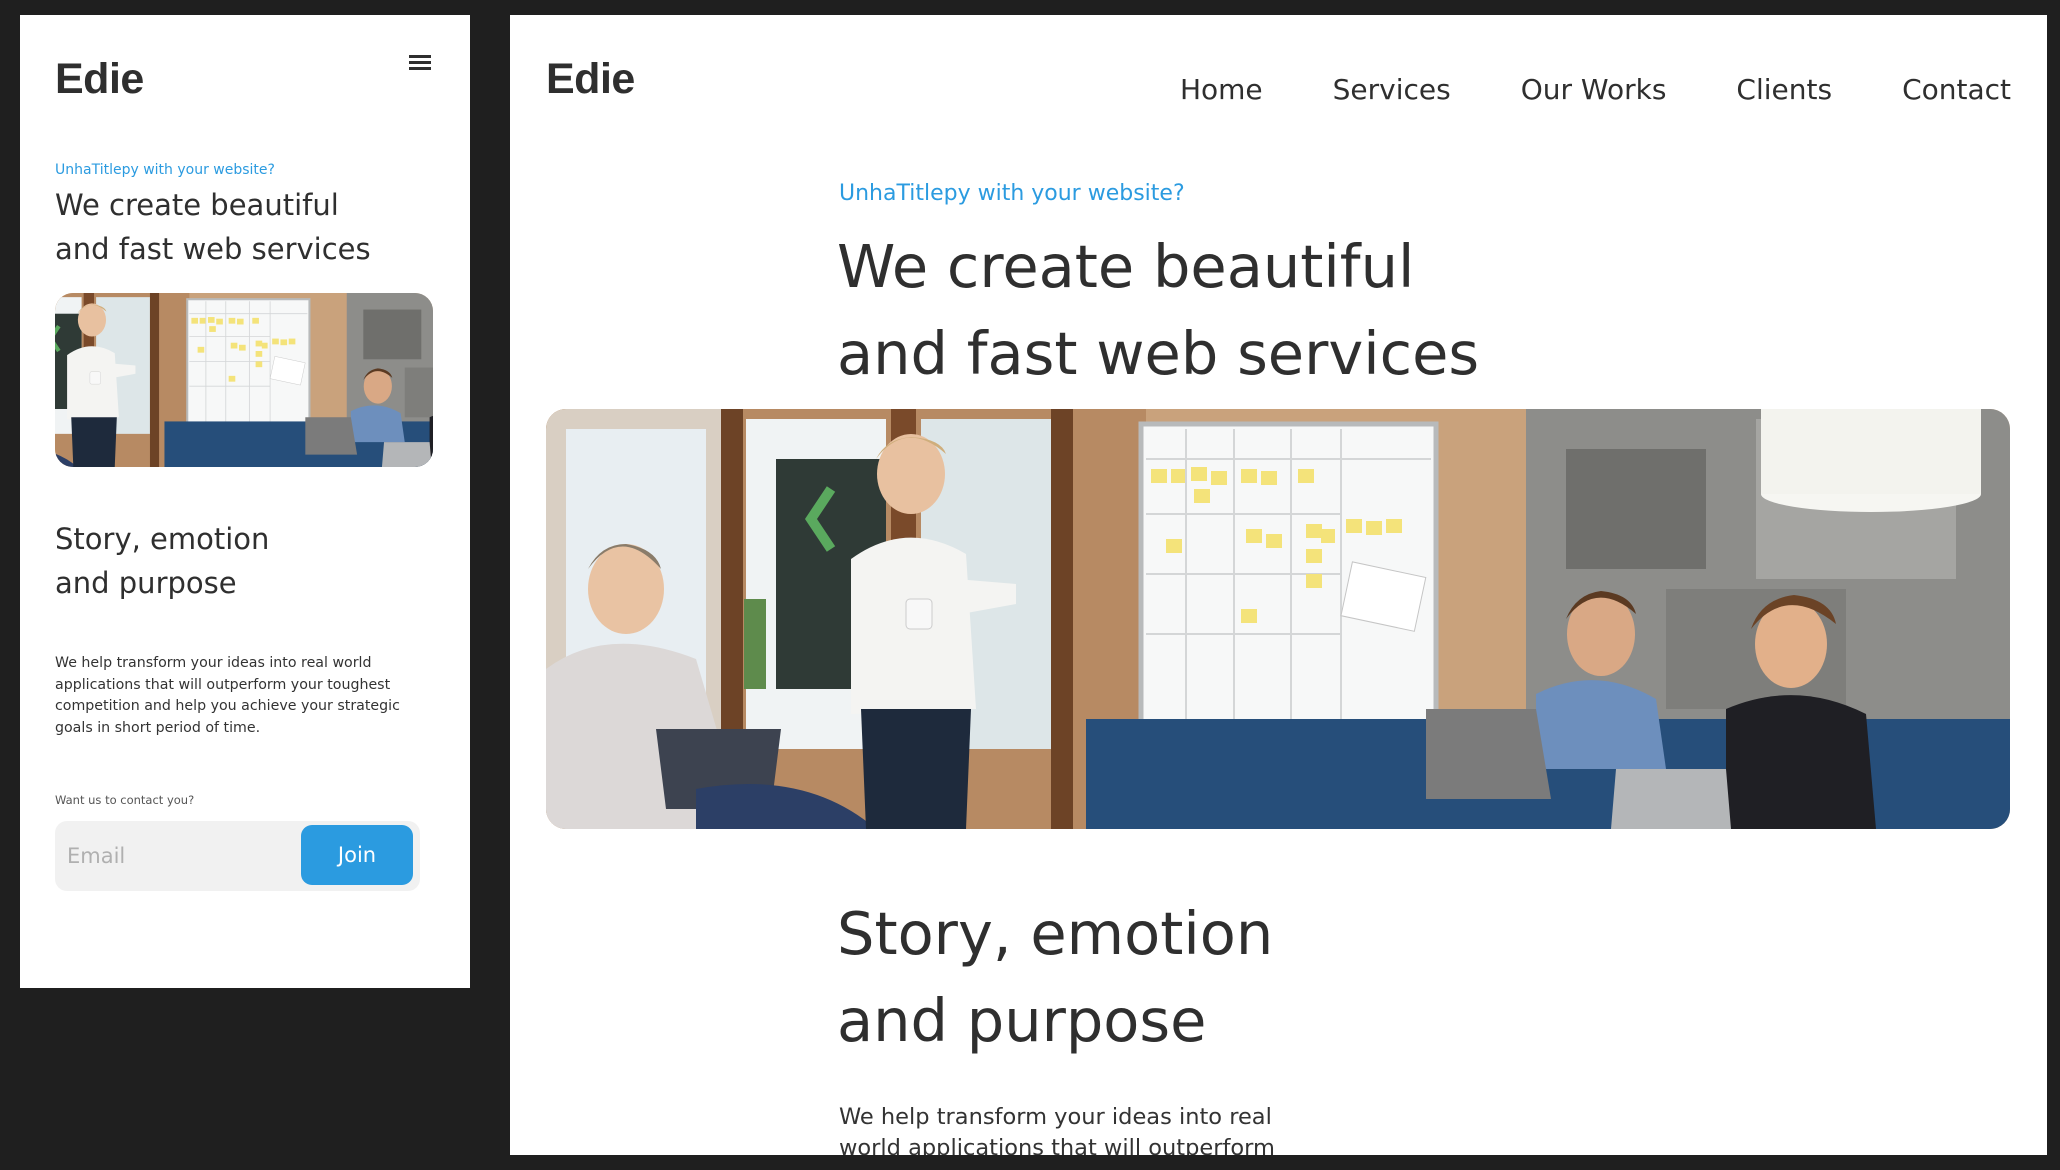  Describe the element at coordinates (1956, 89) in the screenshot. I see `nav-contact: Contact` at that location.